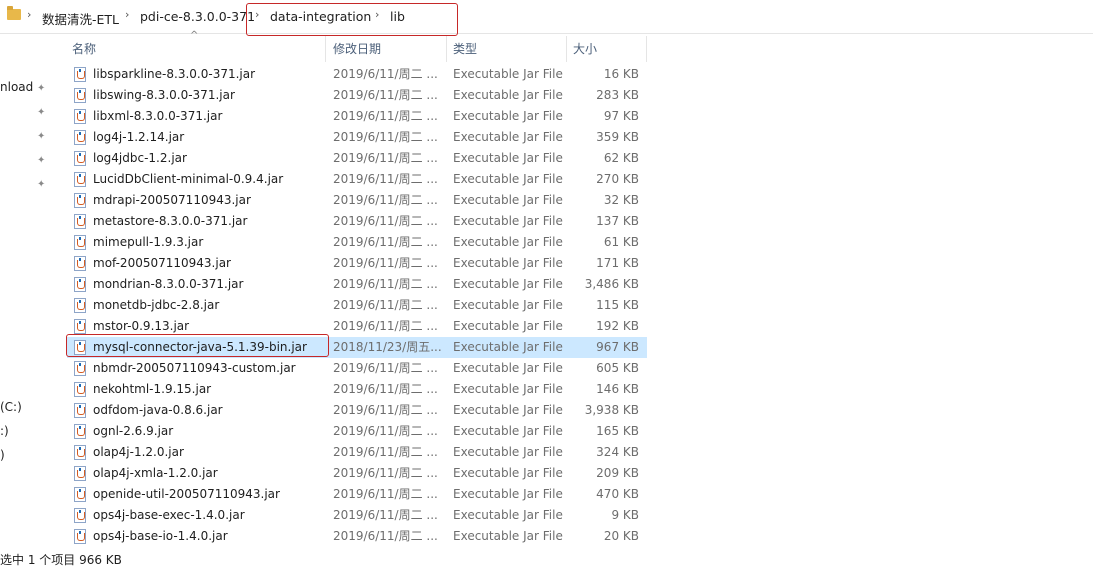 This screenshot has height=568, width=1093. What do you see at coordinates (30, 298) in the screenshot?
I see `navigation-pane: nload ✦ ✦ ✦ ✦ ✦ (C:) :) )` at bounding box center [30, 298].